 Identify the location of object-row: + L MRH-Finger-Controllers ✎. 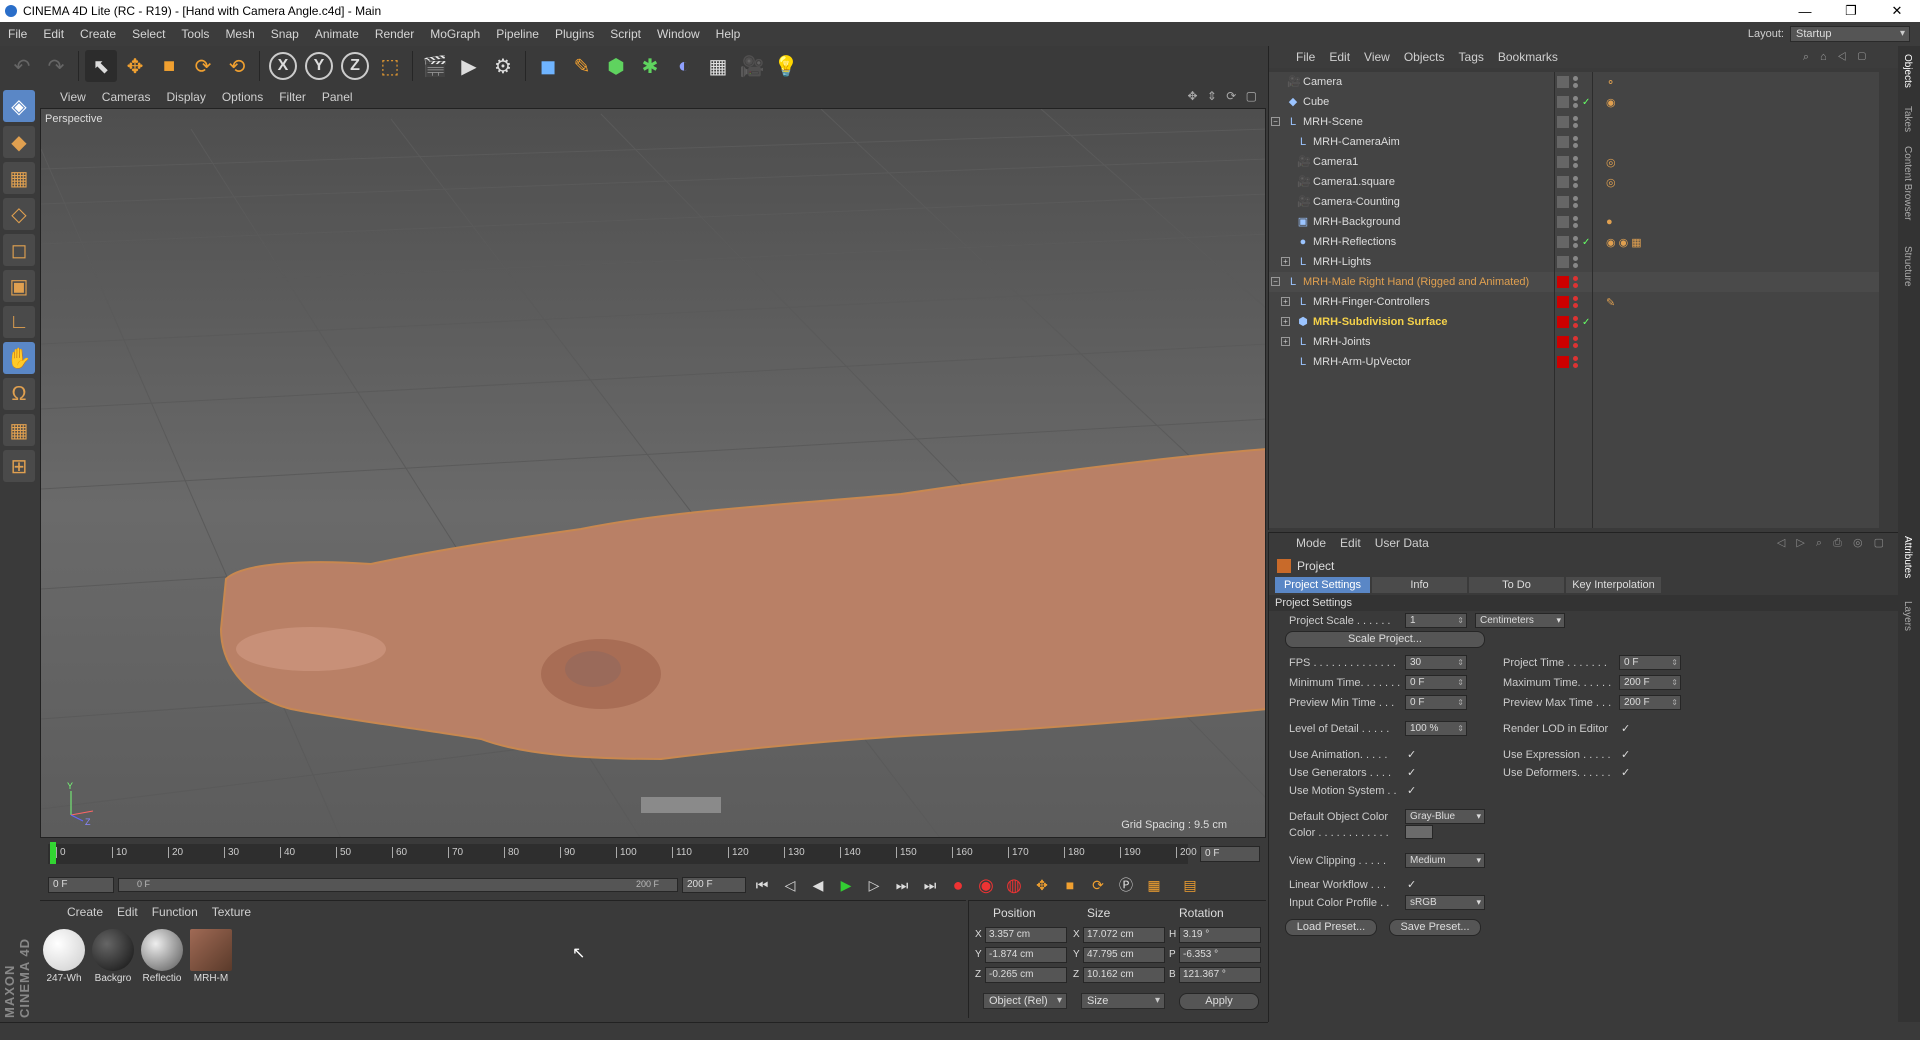
(1574, 302).